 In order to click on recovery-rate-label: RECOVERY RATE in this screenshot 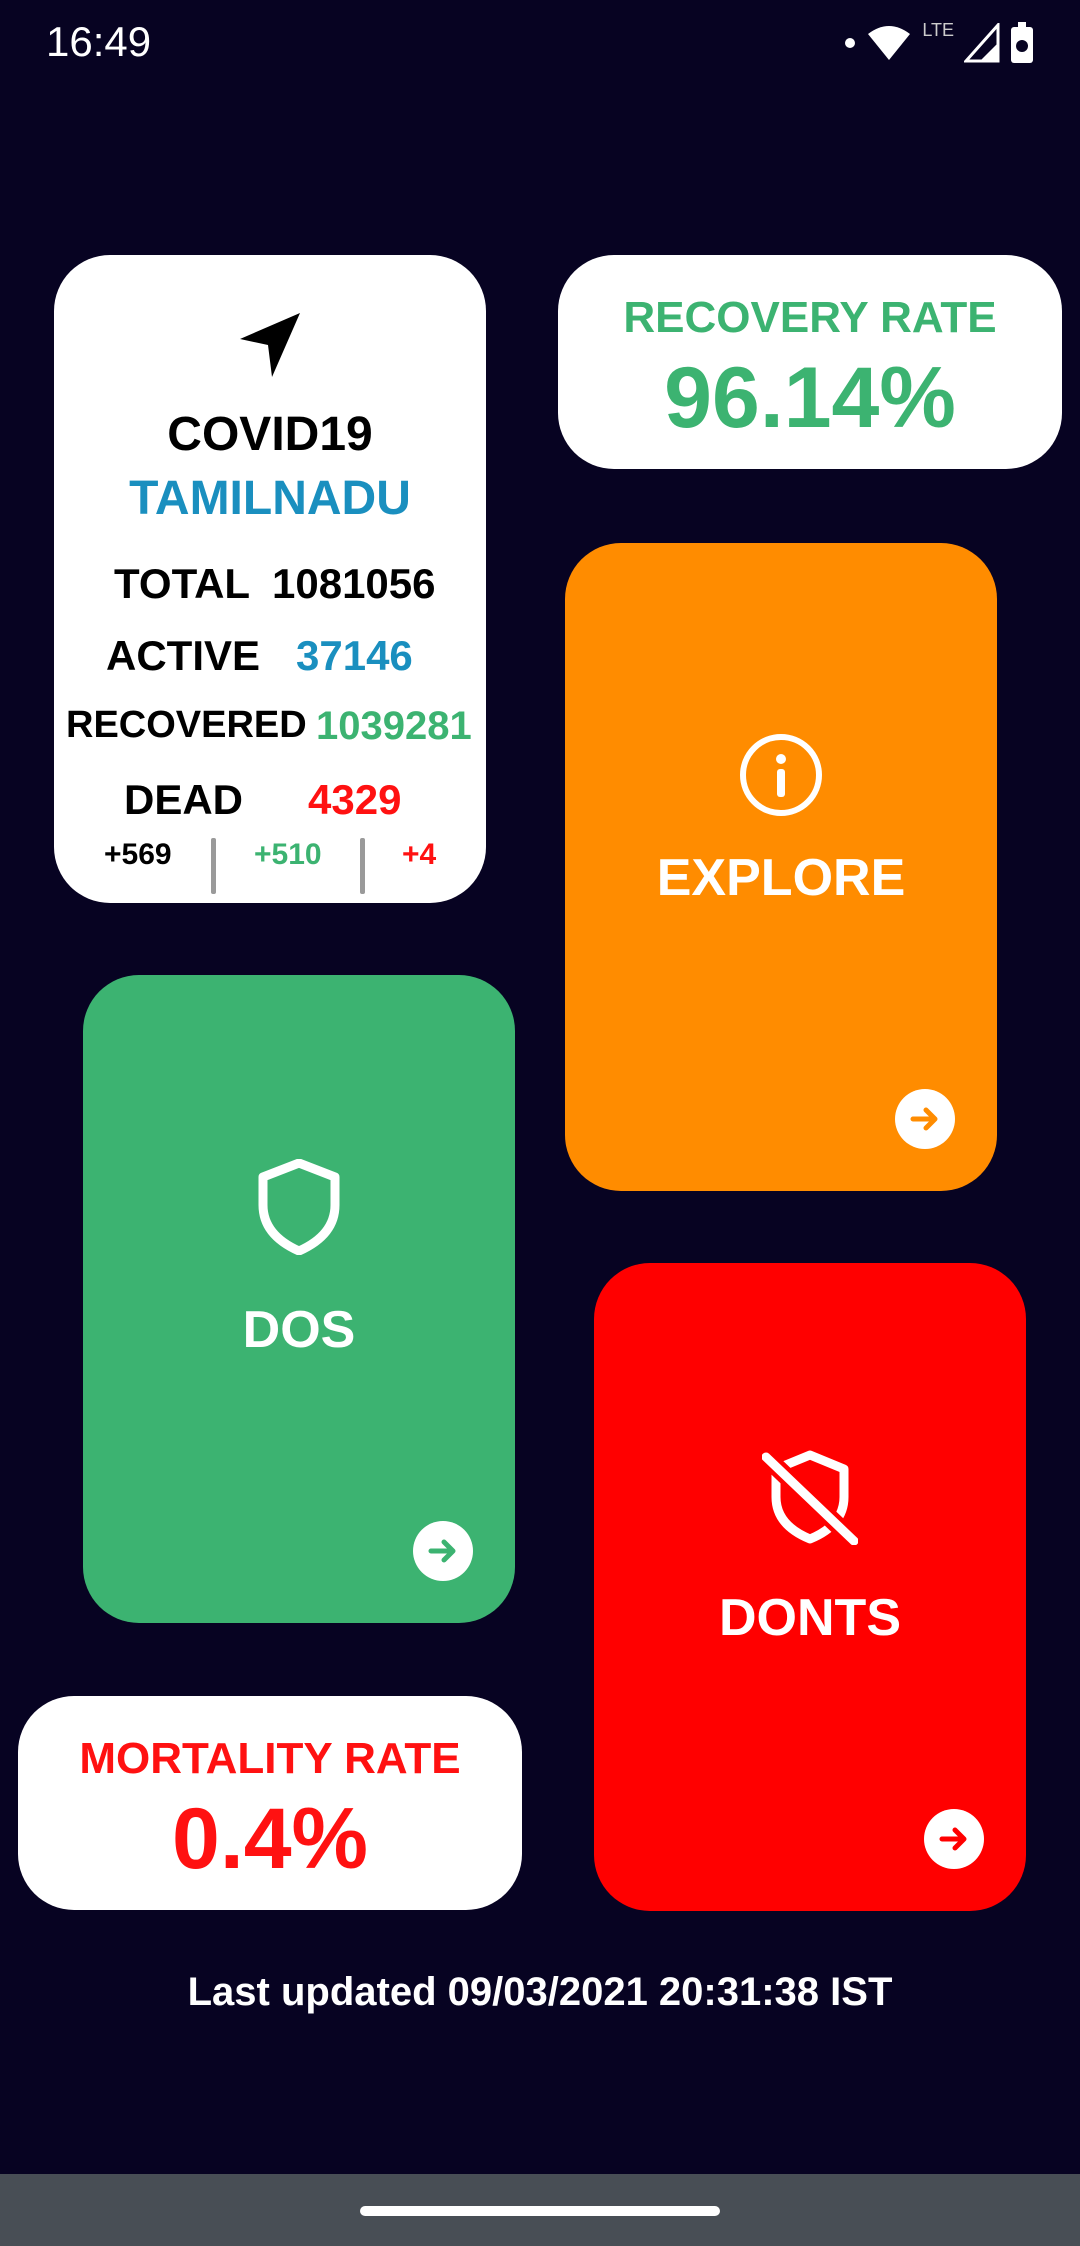, I will do `click(810, 317)`.